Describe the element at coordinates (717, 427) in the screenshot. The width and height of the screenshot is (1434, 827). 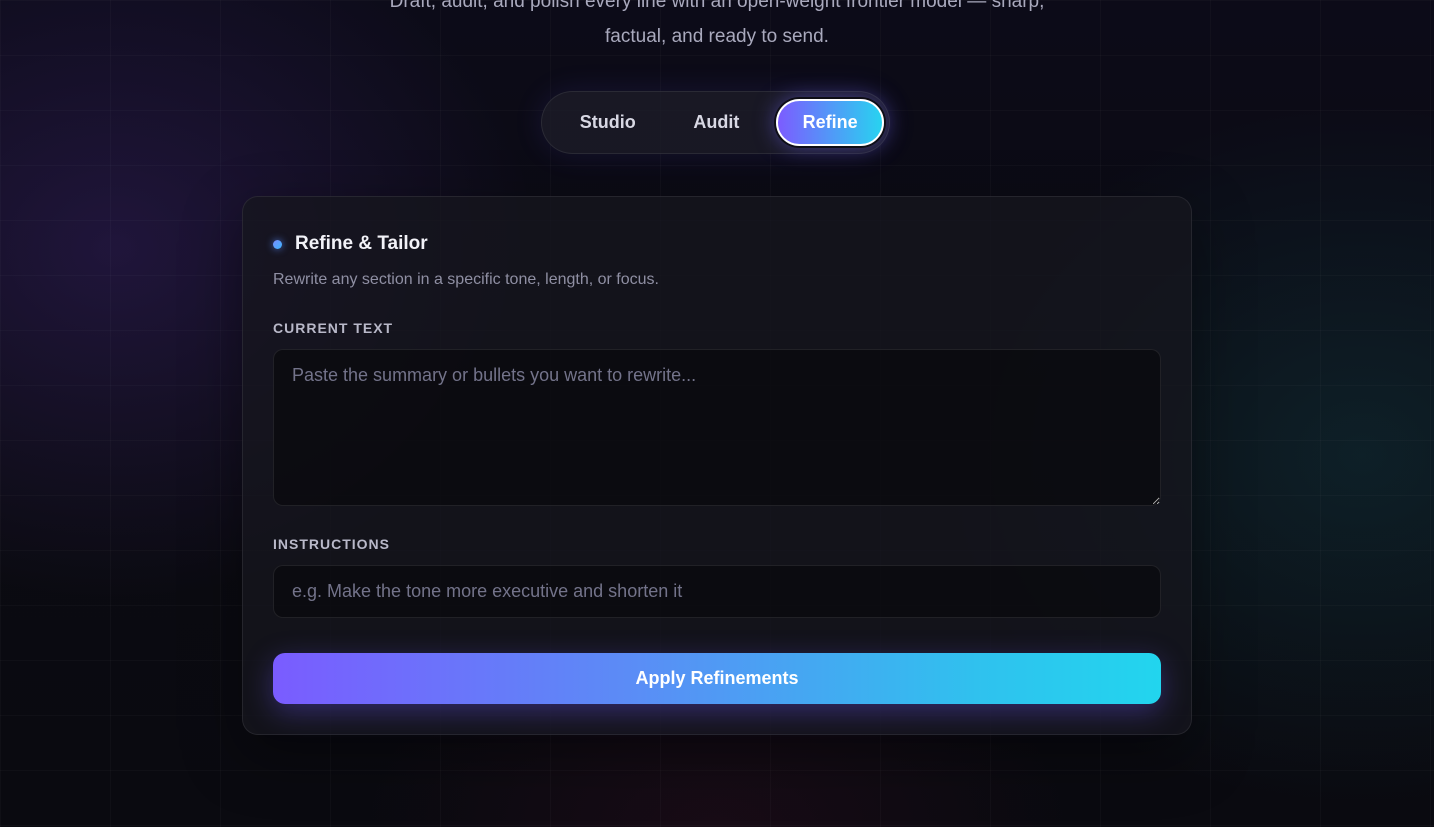
I see `current-text-input` at that location.